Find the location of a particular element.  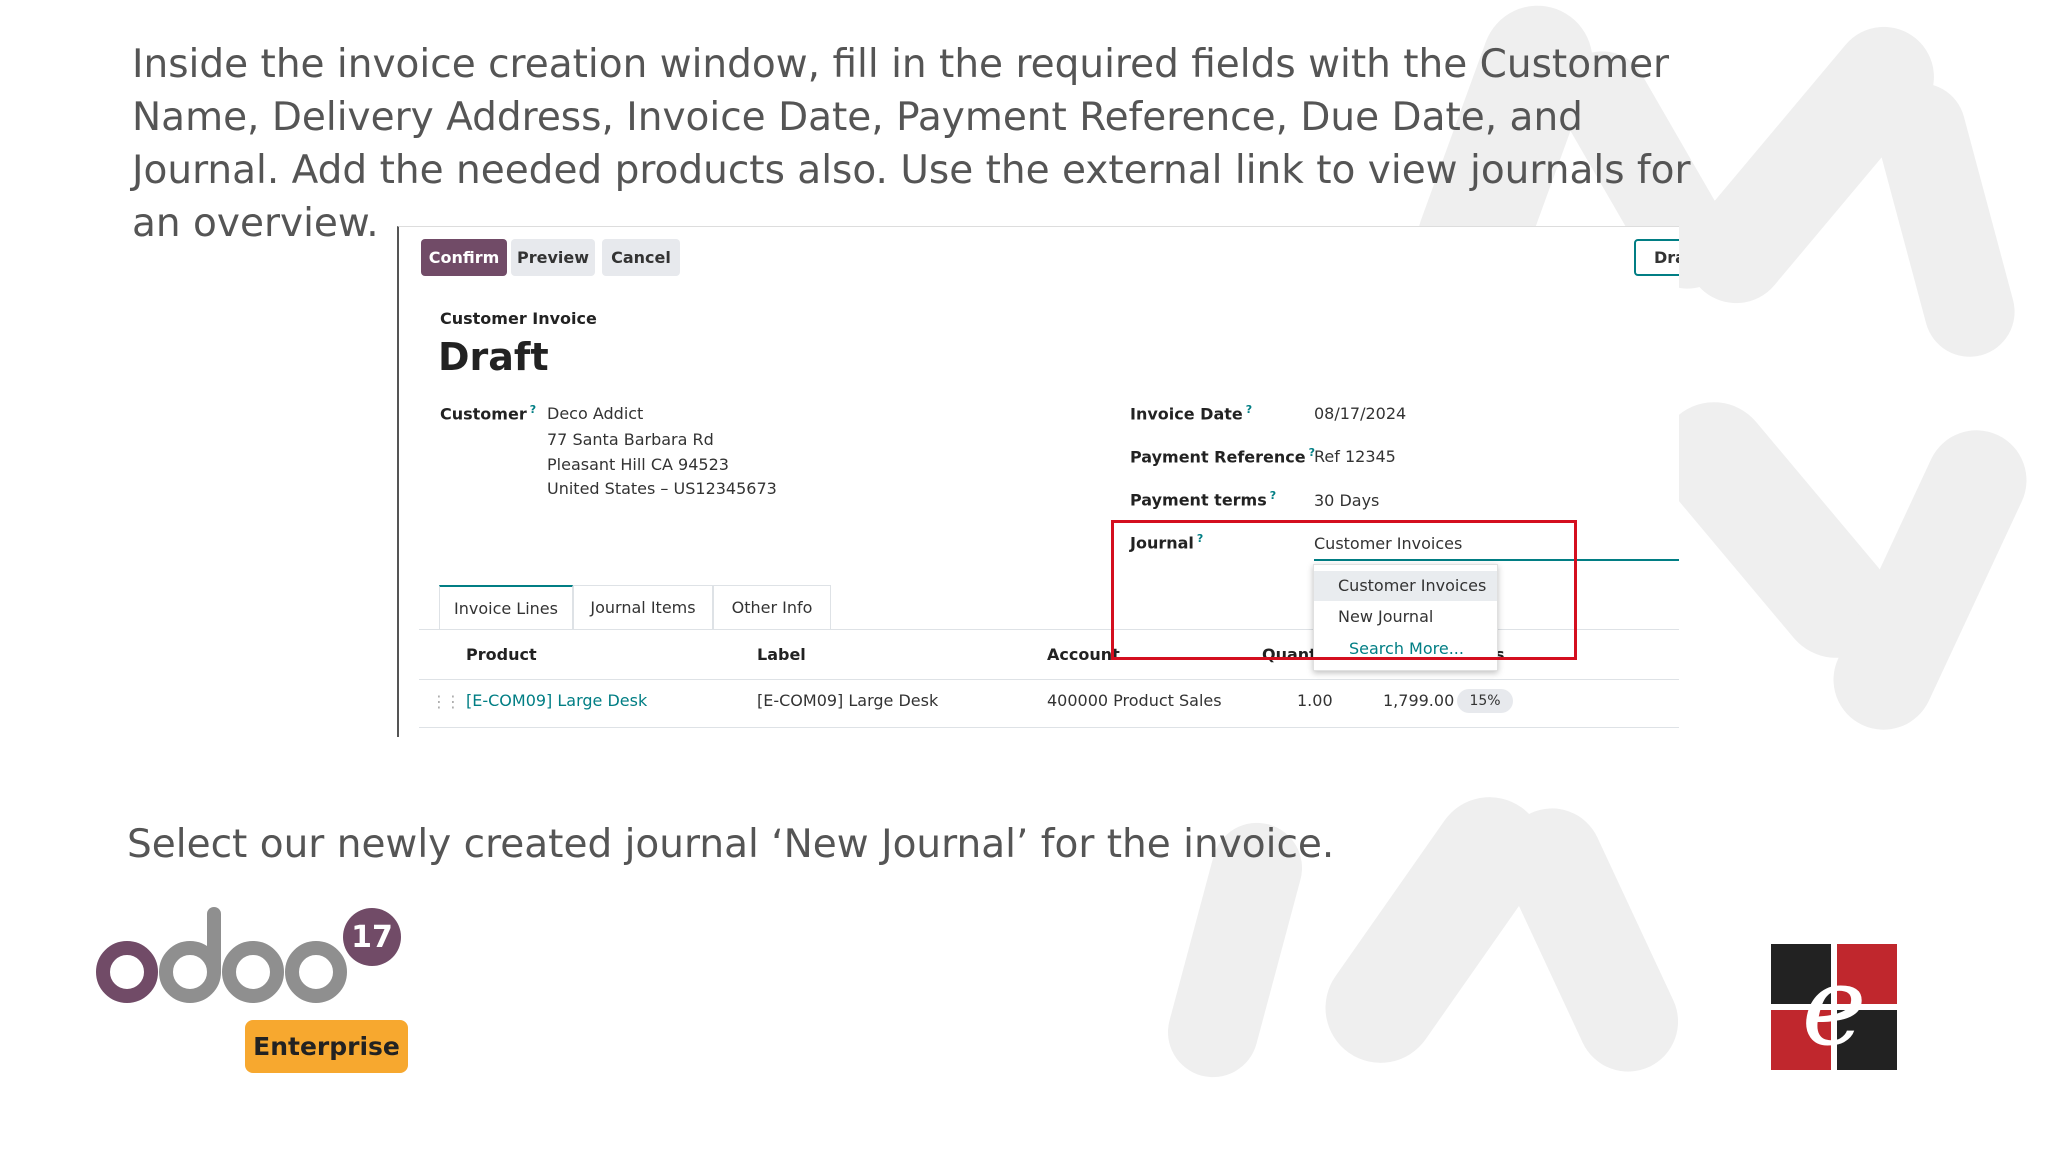

enterprise-badge: Enterprise is located at coordinates (326, 1046).